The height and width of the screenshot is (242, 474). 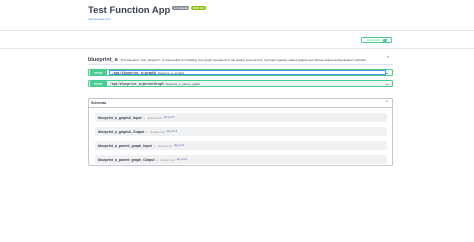 What do you see at coordinates (198, 8) in the screenshot?
I see `oas-badge: OAS 3.0` at bounding box center [198, 8].